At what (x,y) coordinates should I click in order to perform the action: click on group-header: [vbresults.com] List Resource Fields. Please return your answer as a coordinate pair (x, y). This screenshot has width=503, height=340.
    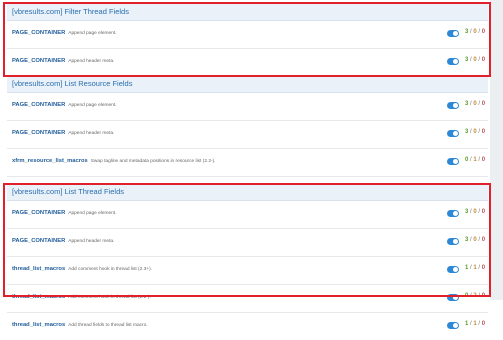
    Looking at the image, I should click on (247, 84).